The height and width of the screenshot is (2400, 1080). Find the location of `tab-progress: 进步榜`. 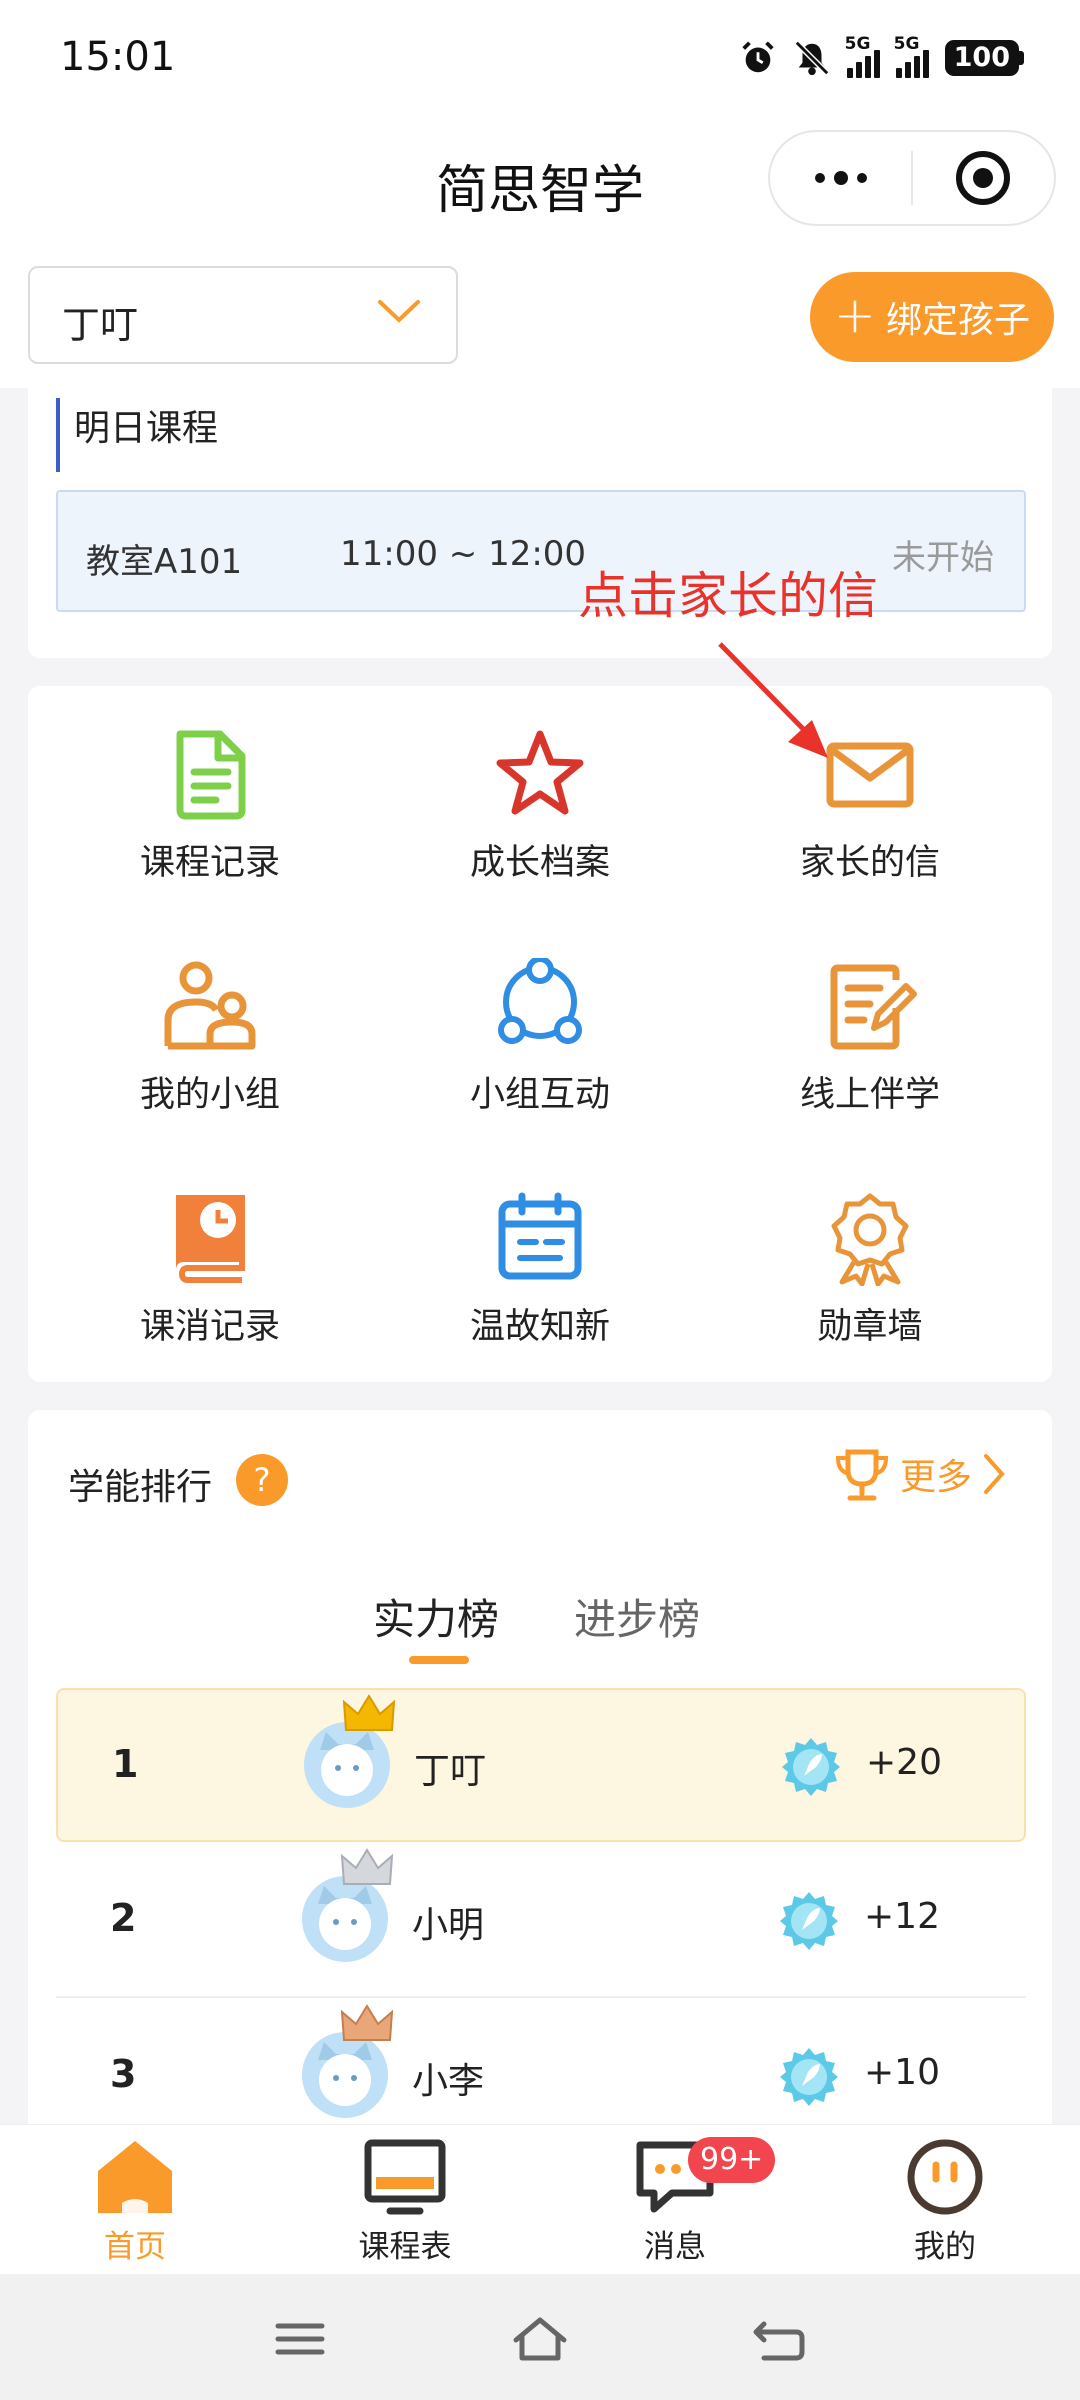

tab-progress: 进步榜 is located at coordinates (637, 1616).